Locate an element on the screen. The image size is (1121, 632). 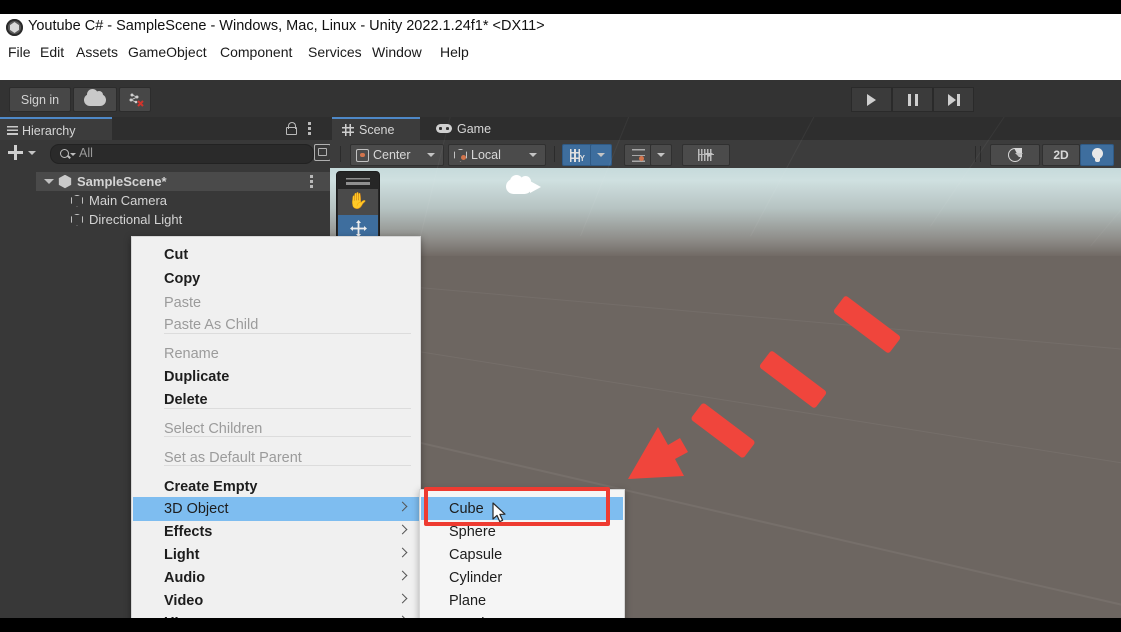
tab-hierarchy: Hierarchy is located at coordinates (56, 129).